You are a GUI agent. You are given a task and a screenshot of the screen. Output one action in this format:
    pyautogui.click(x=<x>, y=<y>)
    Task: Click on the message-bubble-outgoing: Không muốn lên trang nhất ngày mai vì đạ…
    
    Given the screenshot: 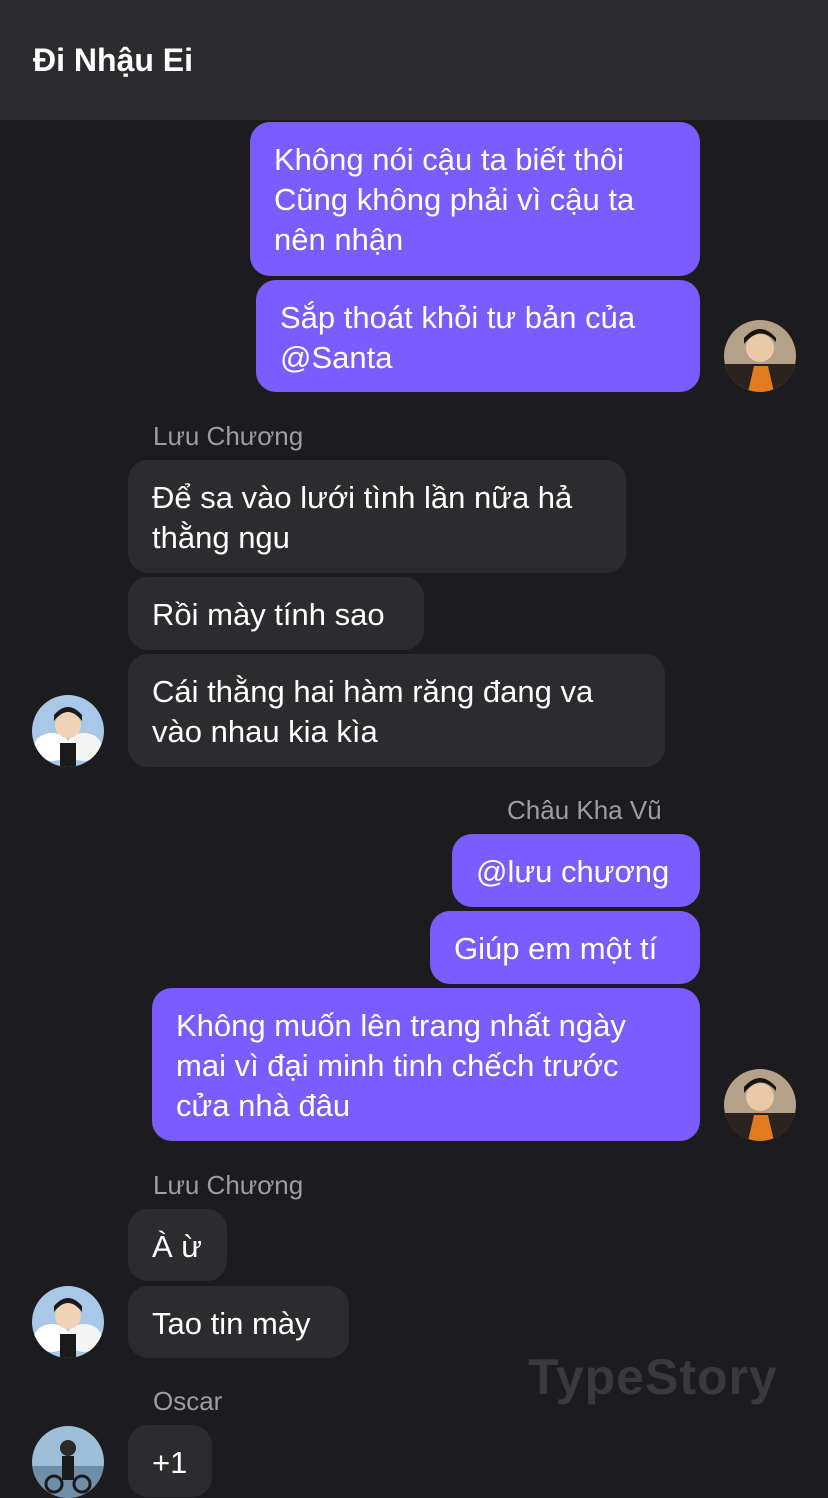 What is the action you would take?
    pyautogui.click(x=426, y=1064)
    